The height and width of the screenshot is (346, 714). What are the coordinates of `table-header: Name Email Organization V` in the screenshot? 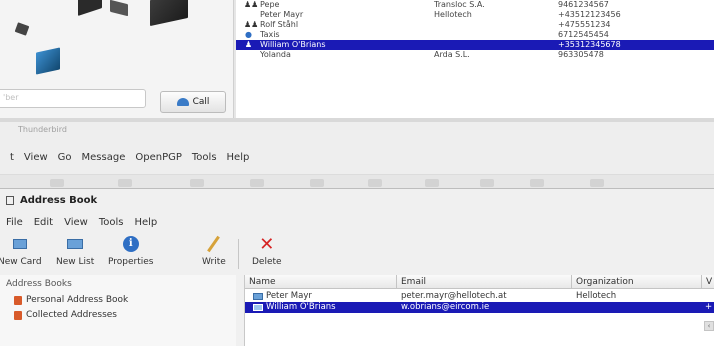 It's located at (479, 282).